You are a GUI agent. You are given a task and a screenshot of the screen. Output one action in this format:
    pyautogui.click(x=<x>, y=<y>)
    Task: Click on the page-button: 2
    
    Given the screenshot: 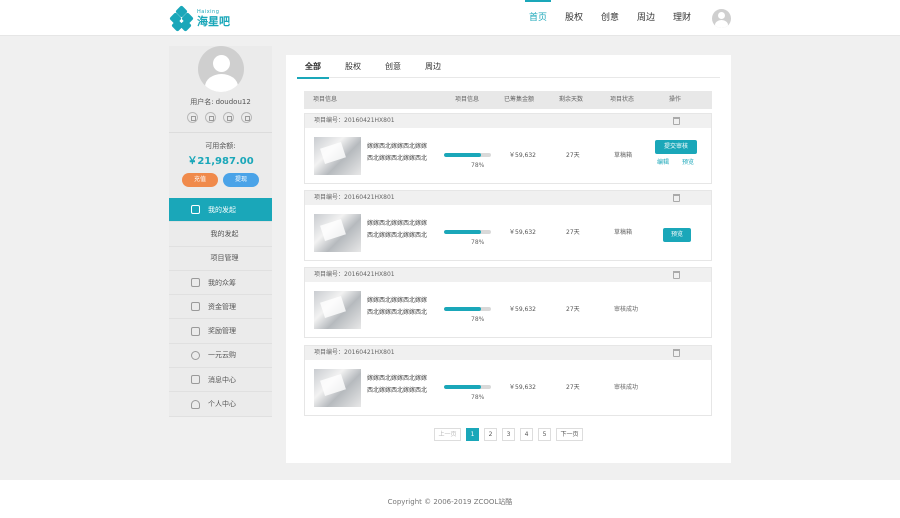 What is the action you would take?
    pyautogui.click(x=490, y=434)
    